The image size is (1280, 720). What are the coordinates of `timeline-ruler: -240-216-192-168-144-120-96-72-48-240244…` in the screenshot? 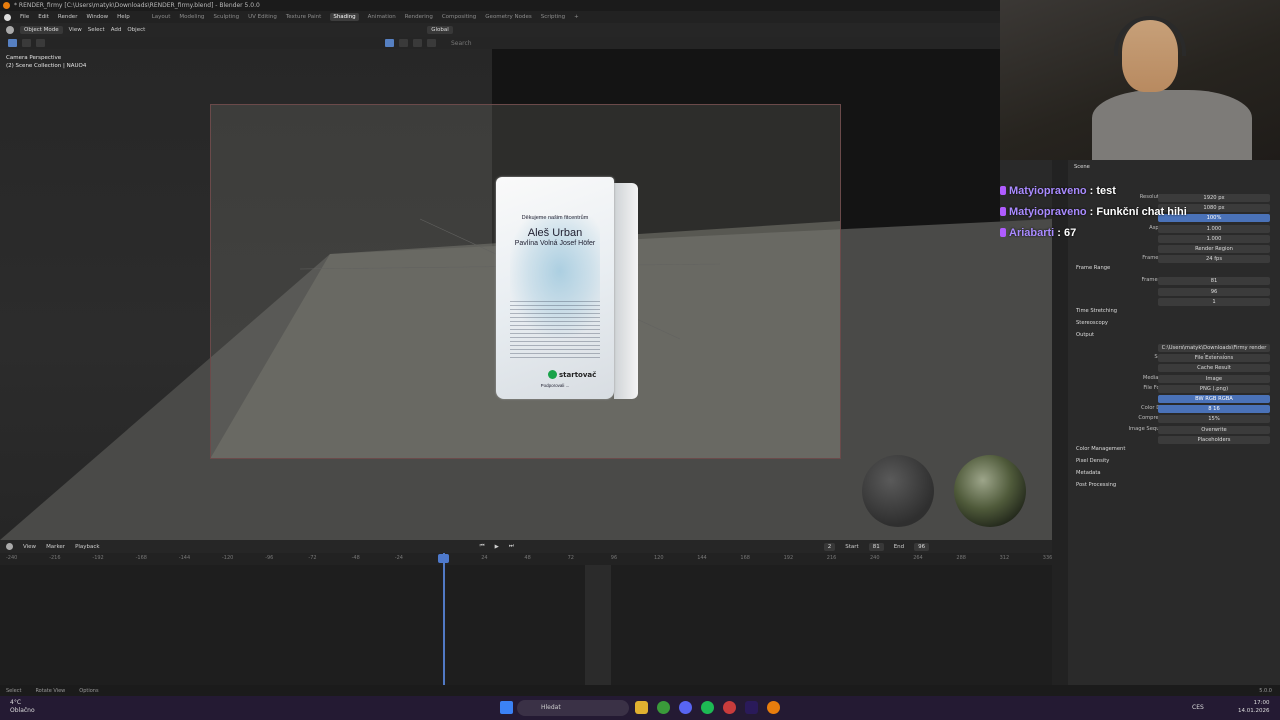 It's located at (526, 559).